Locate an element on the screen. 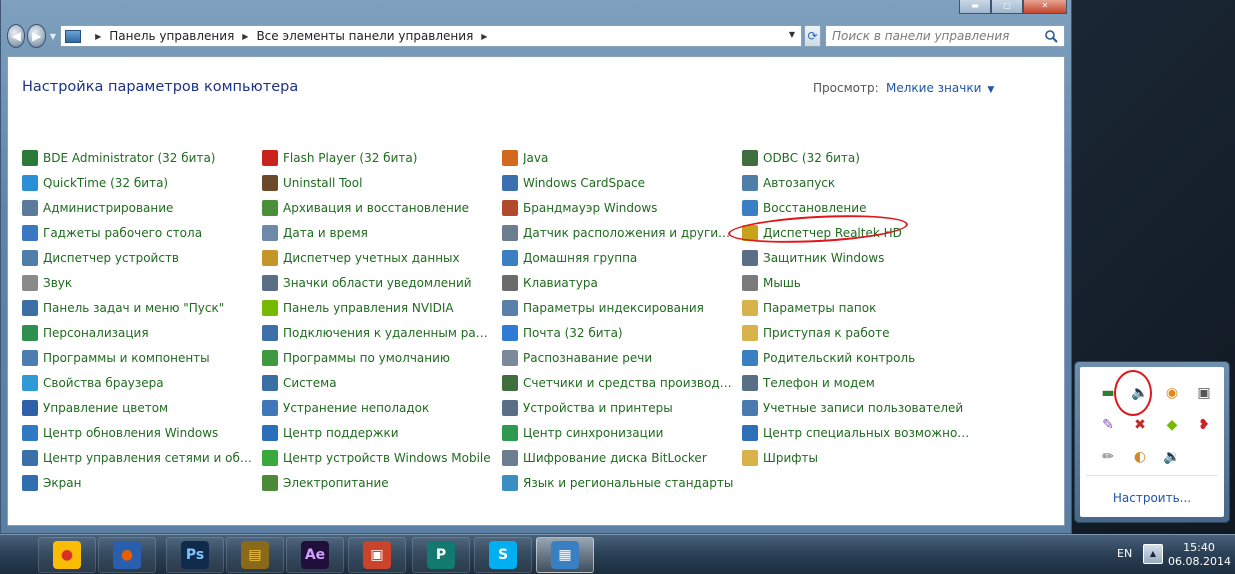  control-panel-item: Клавиатура is located at coordinates (622, 282).